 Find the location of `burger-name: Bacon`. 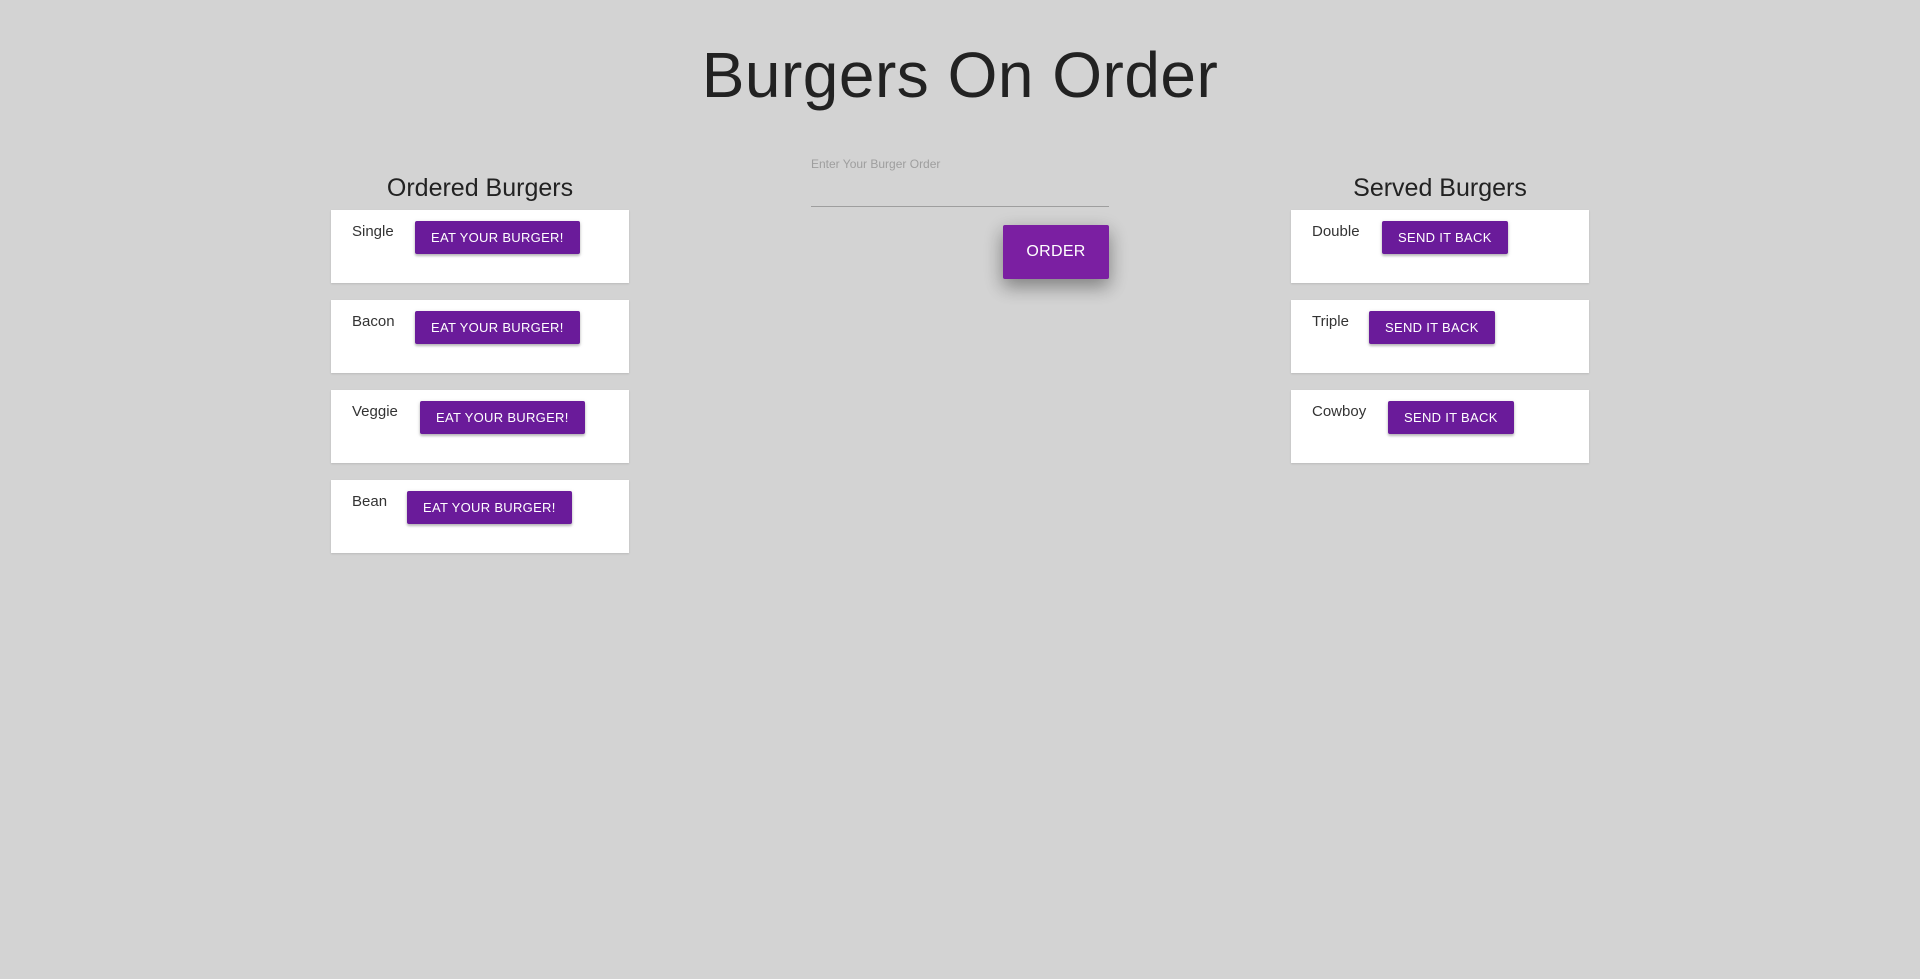

burger-name: Bacon is located at coordinates (373, 321).